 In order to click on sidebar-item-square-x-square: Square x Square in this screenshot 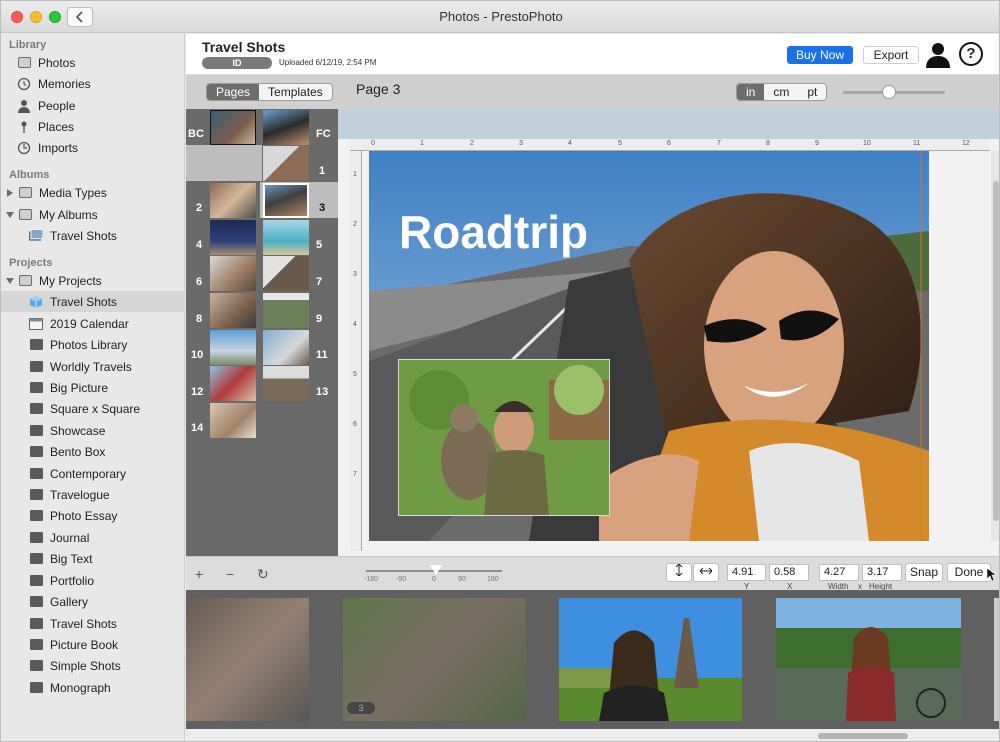, I will do `click(93, 408)`.